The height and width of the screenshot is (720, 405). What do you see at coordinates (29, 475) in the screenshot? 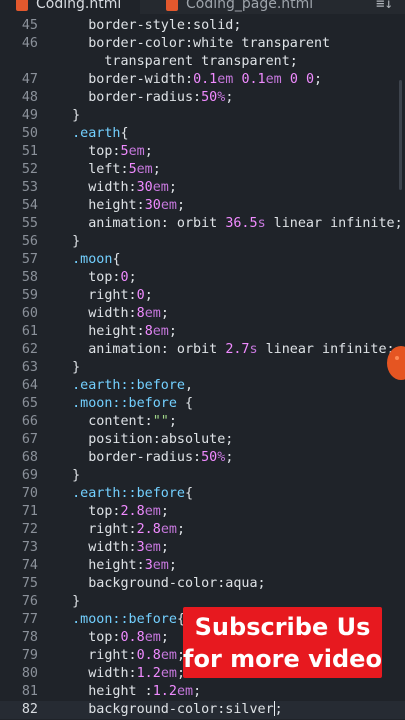
I see `line-number: 69` at bounding box center [29, 475].